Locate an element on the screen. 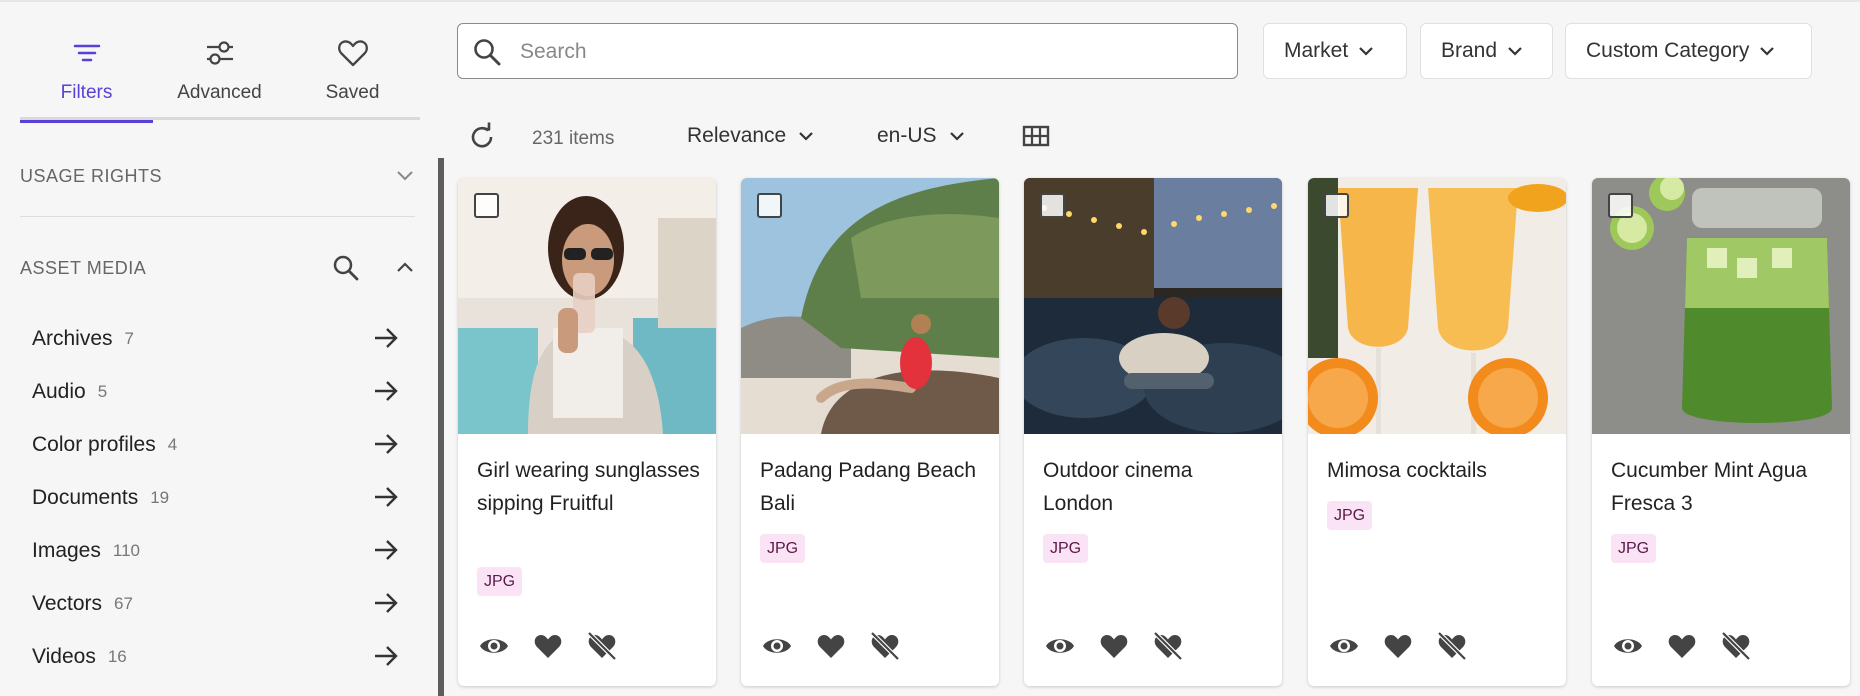  media-item-audio: Audio 5 is located at coordinates (215, 391).